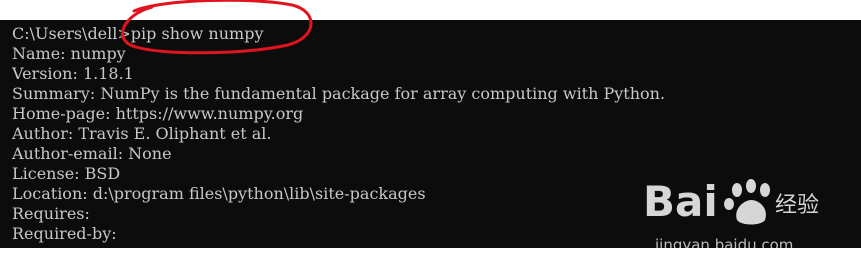 This screenshot has height=254, width=861. Describe the element at coordinates (142, 133) in the screenshot. I see `output-line: Author: Travis E. Oliphant et al.` at that location.